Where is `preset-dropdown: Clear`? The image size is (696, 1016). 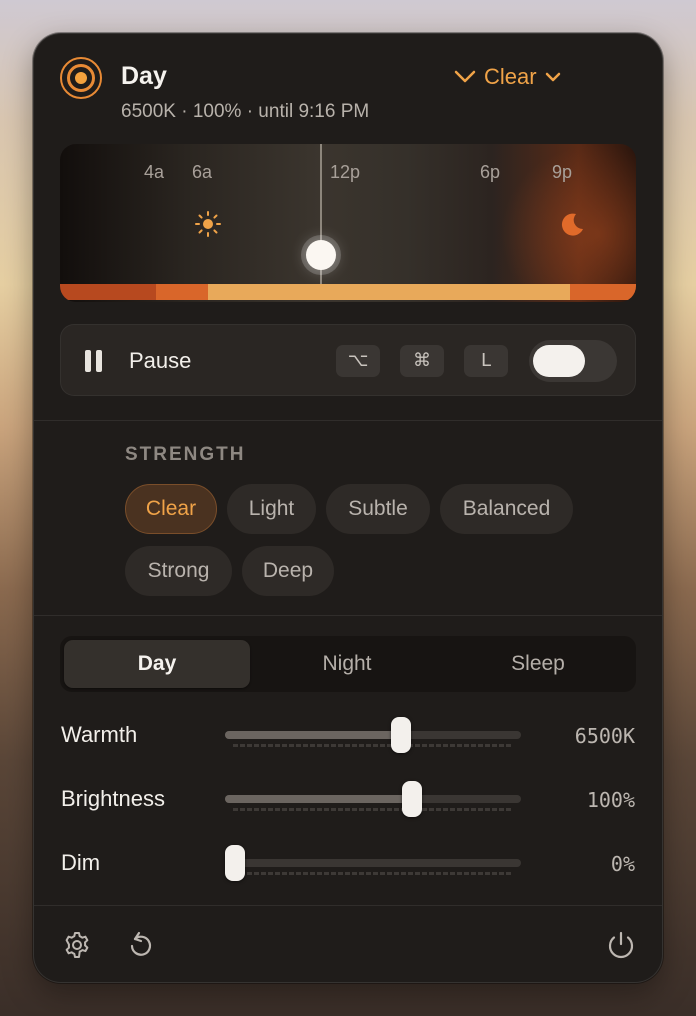
preset-dropdown: Clear is located at coordinates (507, 77).